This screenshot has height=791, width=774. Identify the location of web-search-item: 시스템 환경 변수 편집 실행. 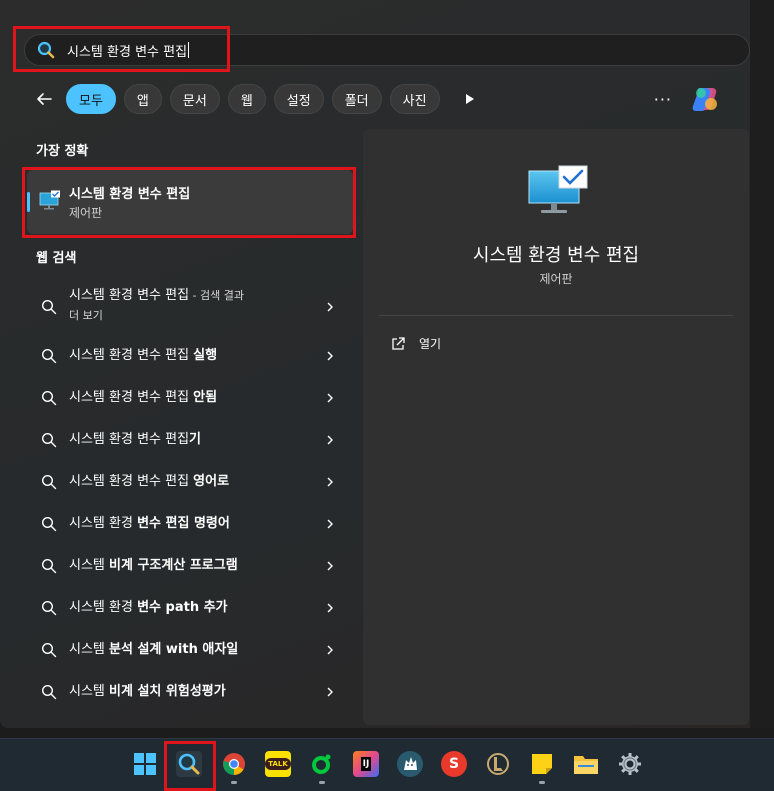
(190, 356).